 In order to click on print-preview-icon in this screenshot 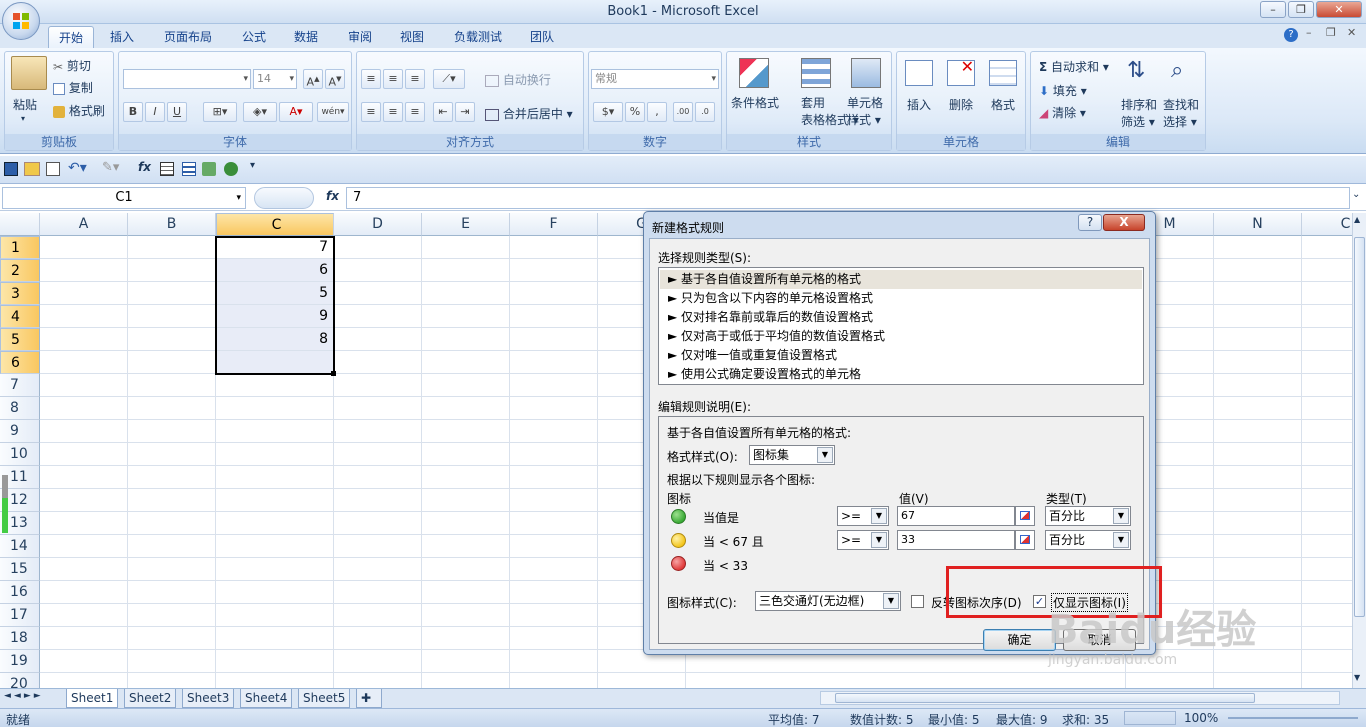, I will do `click(53, 169)`.